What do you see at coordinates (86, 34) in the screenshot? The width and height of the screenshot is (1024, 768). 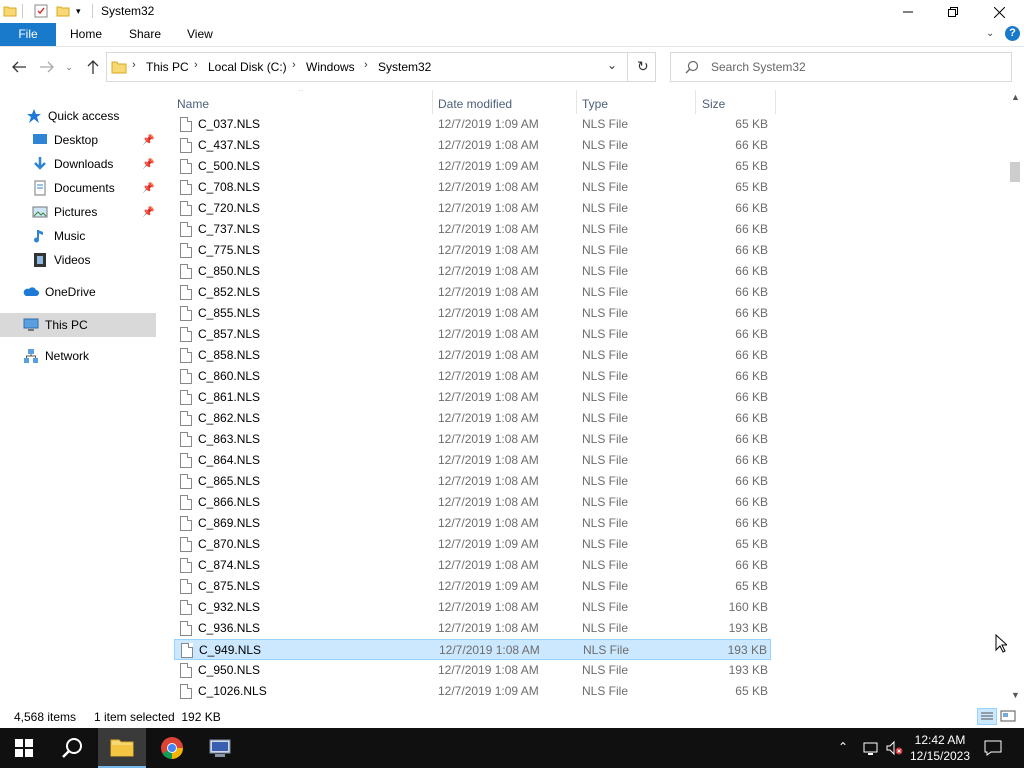 I see `tab-home: Home` at bounding box center [86, 34].